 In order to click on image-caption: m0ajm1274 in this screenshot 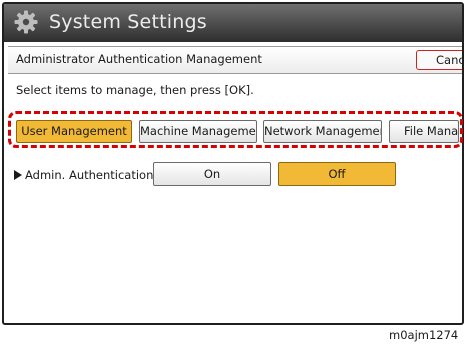, I will do `click(424, 335)`.